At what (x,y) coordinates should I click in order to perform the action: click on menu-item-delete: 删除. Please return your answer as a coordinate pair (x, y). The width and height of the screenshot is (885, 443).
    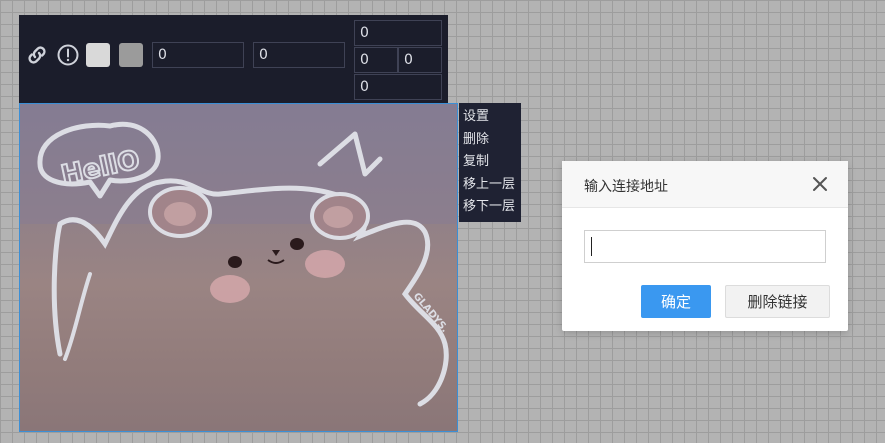
    Looking at the image, I should click on (490, 140).